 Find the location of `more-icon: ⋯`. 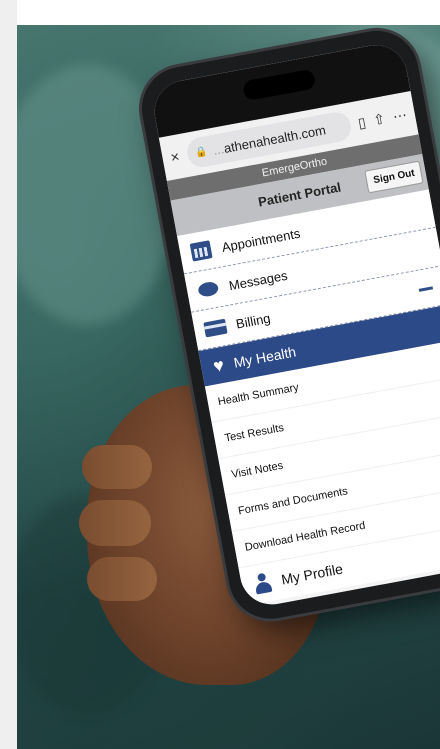

more-icon: ⋯ is located at coordinates (399, 115).